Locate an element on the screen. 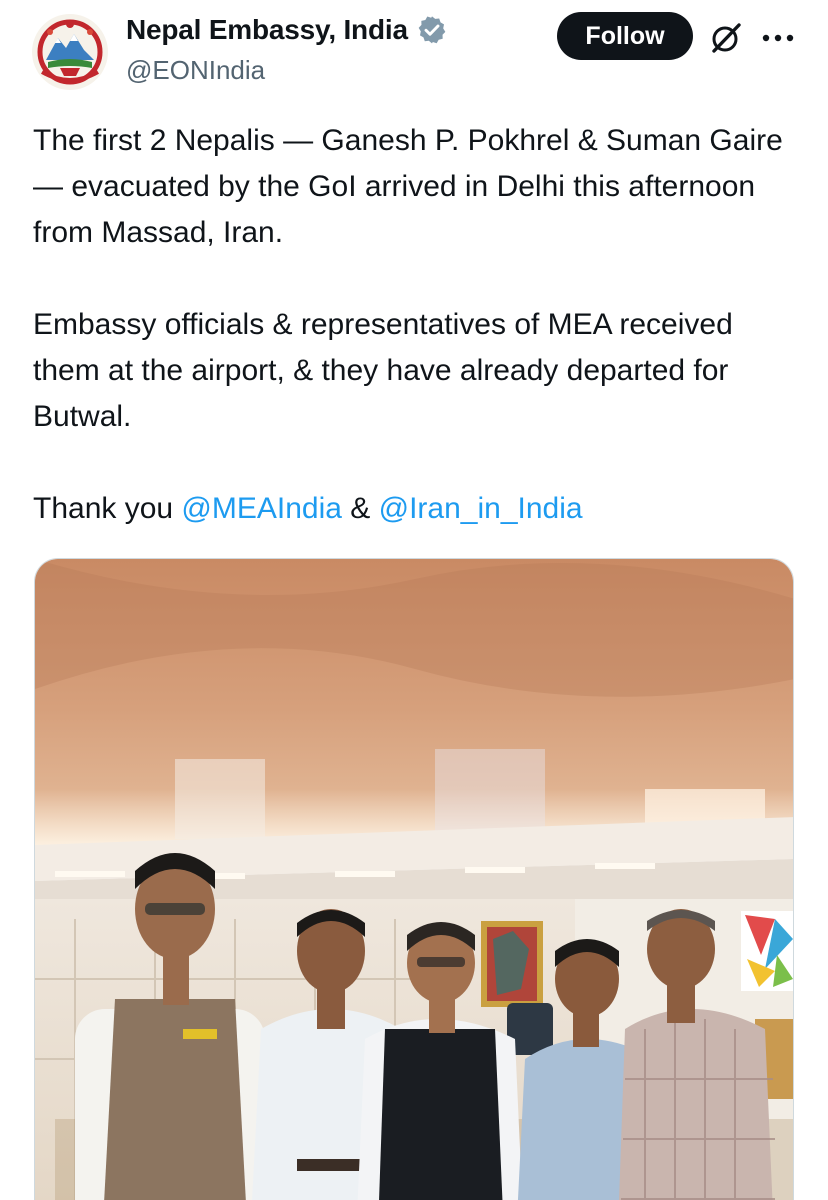 This screenshot has width=828, height=1200. name-row: Nepal Embassy, India is located at coordinates (287, 30).